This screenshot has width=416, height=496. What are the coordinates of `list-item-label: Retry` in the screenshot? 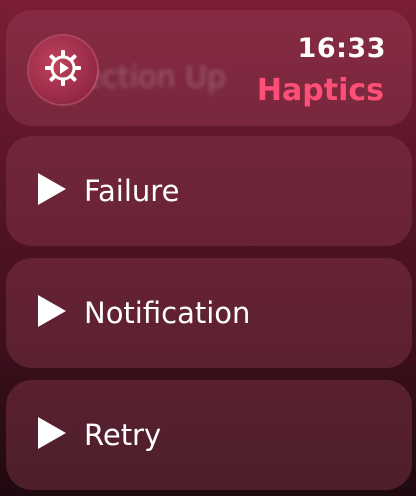 It's located at (123, 435).